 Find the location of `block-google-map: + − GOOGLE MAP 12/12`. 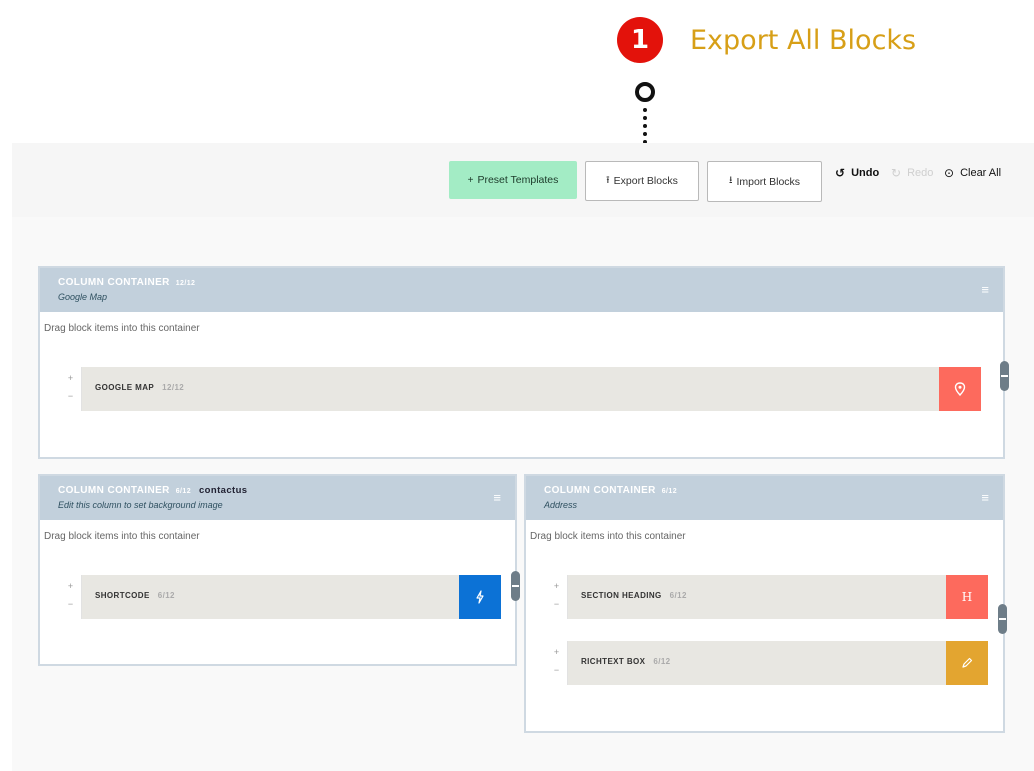

block-google-map: + − GOOGLE MAP 12/12 is located at coordinates (520, 389).